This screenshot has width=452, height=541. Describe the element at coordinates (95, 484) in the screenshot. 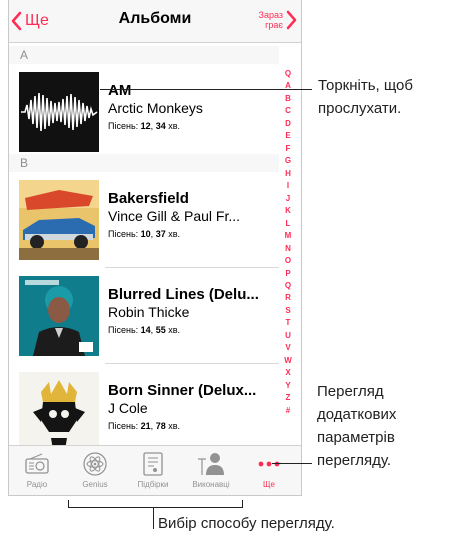

I see `tab-label: Genius` at that location.